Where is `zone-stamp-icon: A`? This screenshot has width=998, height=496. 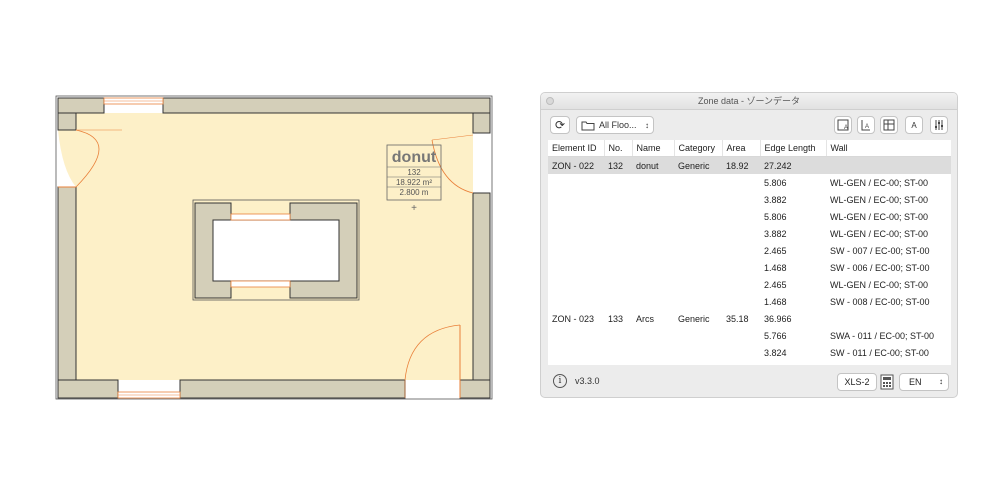 zone-stamp-icon: A is located at coordinates (843, 125).